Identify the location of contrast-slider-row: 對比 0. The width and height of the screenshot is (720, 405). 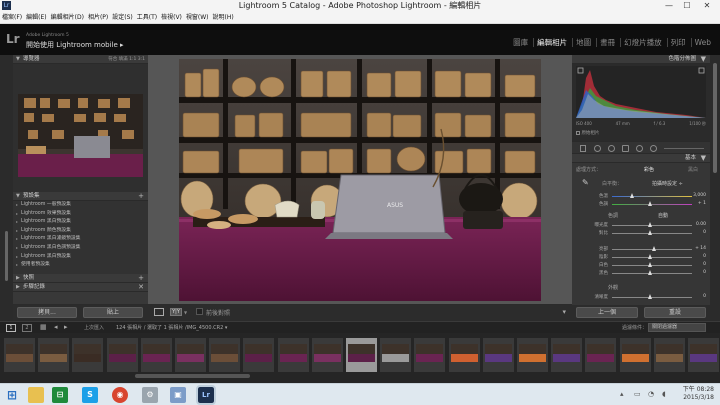
(641, 233).